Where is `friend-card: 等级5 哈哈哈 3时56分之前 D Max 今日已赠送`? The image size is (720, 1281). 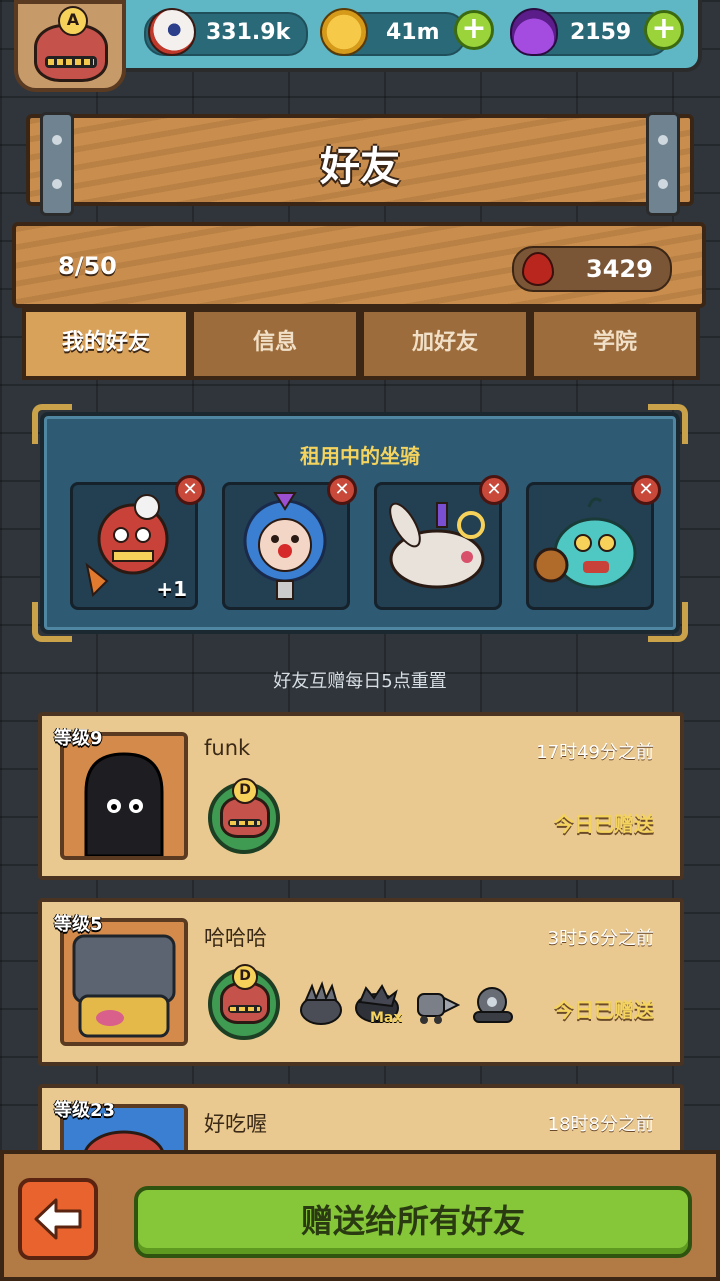 friend-card: 等级5 哈哈哈 3时56分之前 D Max 今日已赠送 is located at coordinates (361, 982).